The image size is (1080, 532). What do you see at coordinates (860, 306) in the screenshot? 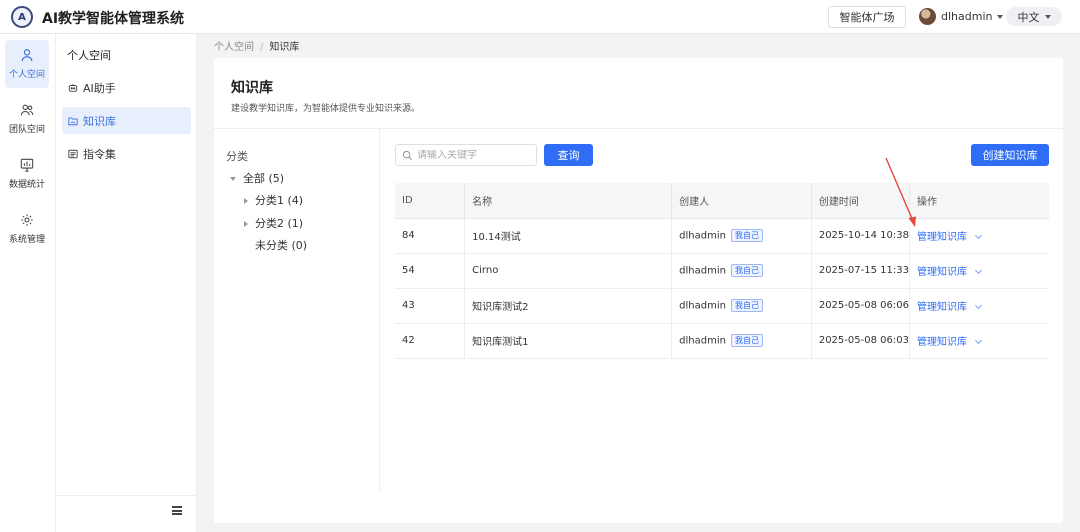
I see `cell-created-time: 2025-05-08 06:06` at bounding box center [860, 306].